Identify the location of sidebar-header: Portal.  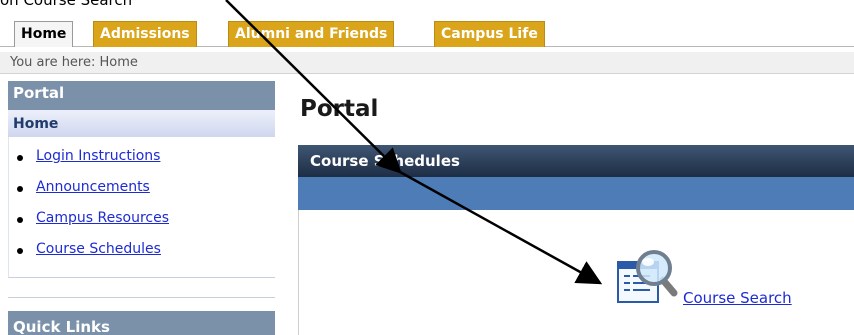
(141, 95).